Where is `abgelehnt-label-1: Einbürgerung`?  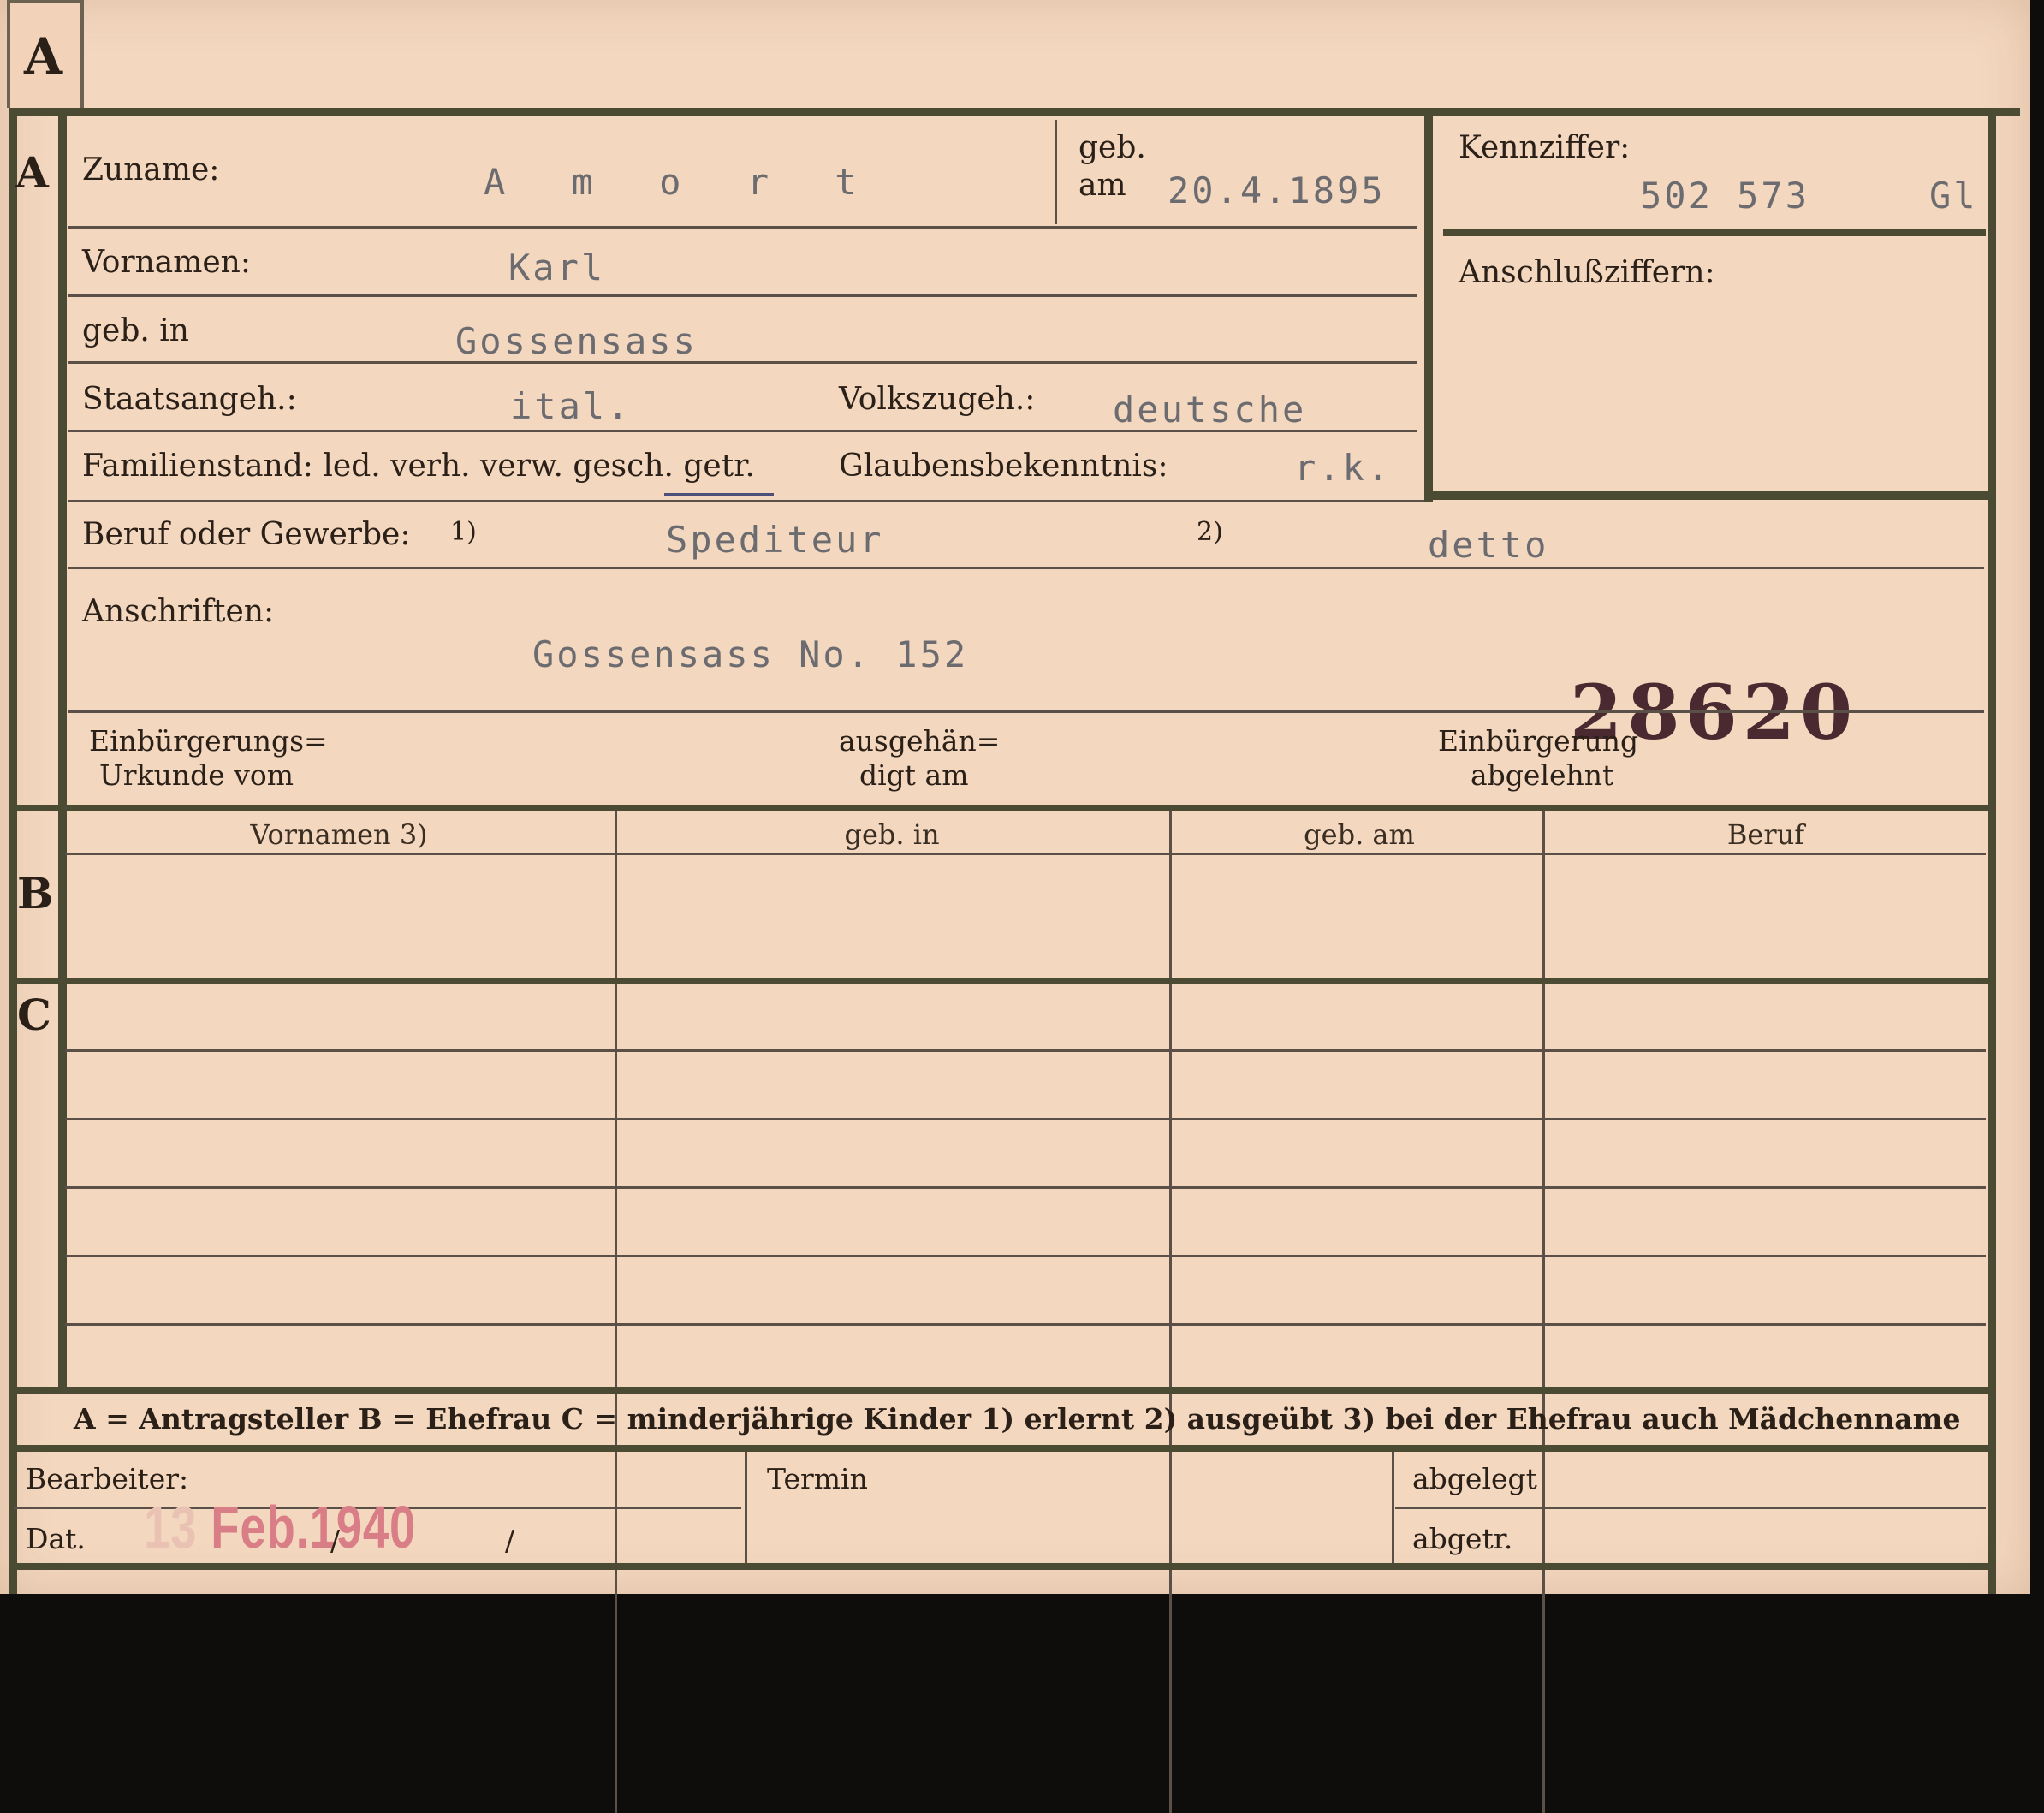 abgelehnt-label-1: Einbürgerung is located at coordinates (1538, 741).